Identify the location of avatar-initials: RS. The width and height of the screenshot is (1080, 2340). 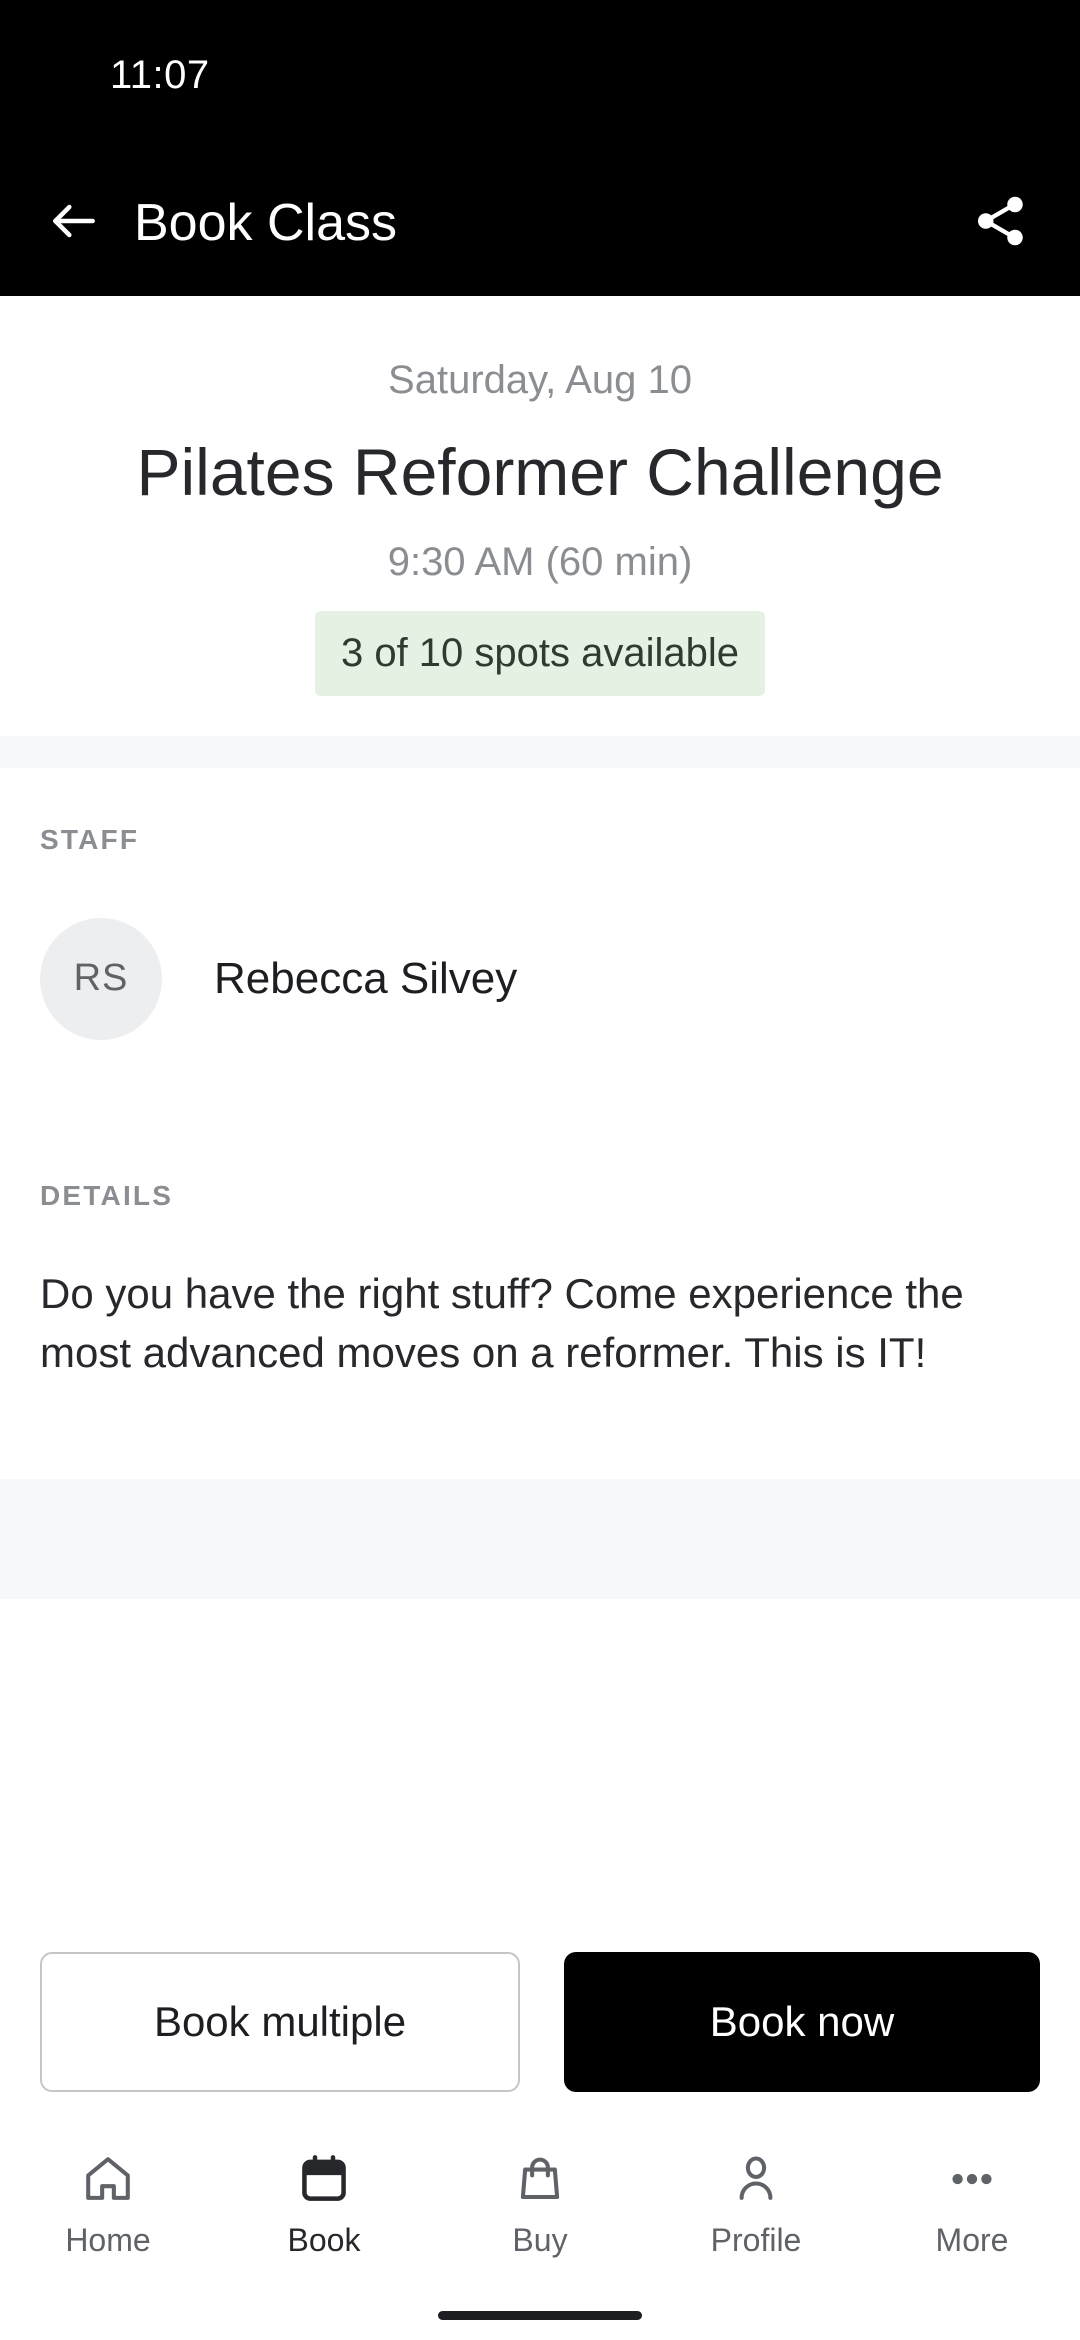
(101, 978).